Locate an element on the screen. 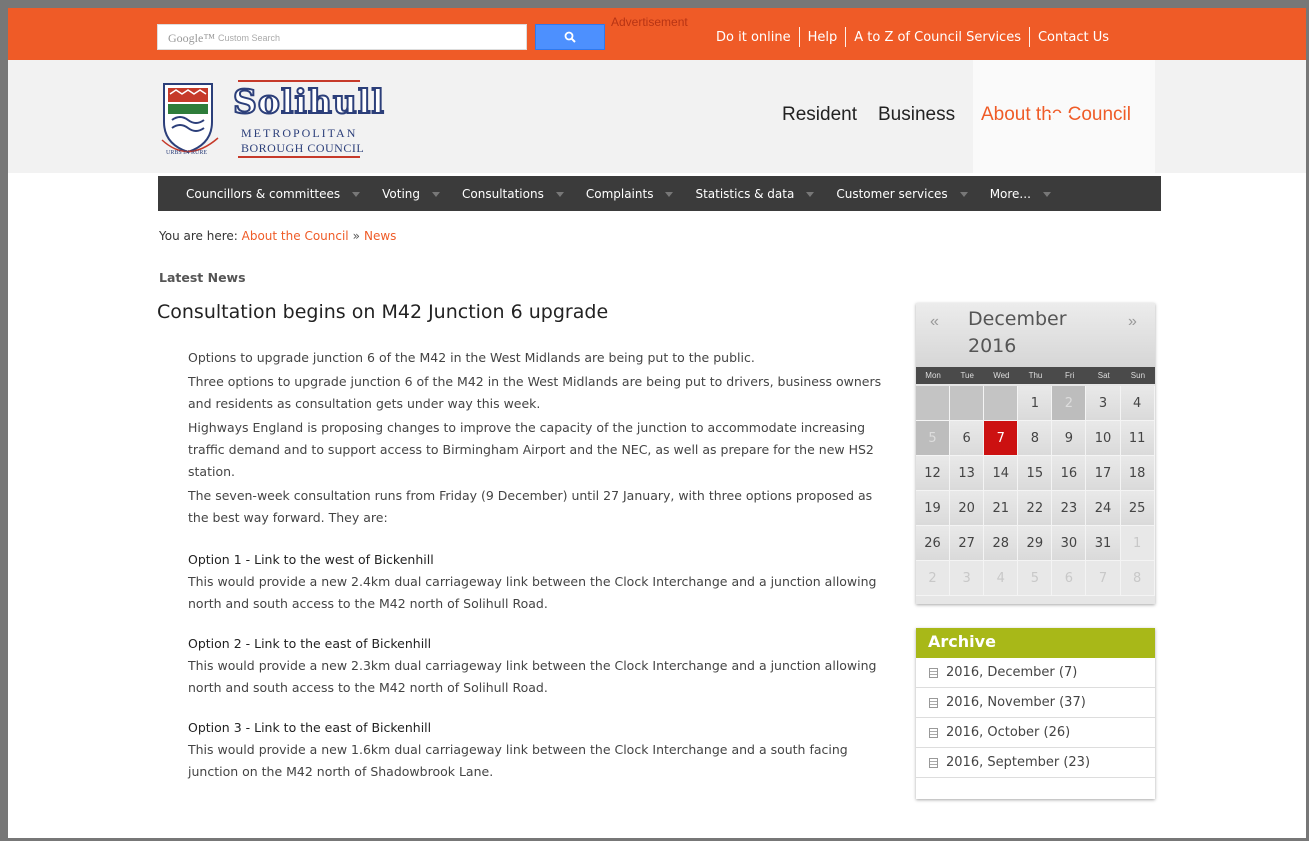 Image resolution: width=1309 pixels, height=841 pixels. logo-motto: URBS IN RURE is located at coordinates (186, 153).